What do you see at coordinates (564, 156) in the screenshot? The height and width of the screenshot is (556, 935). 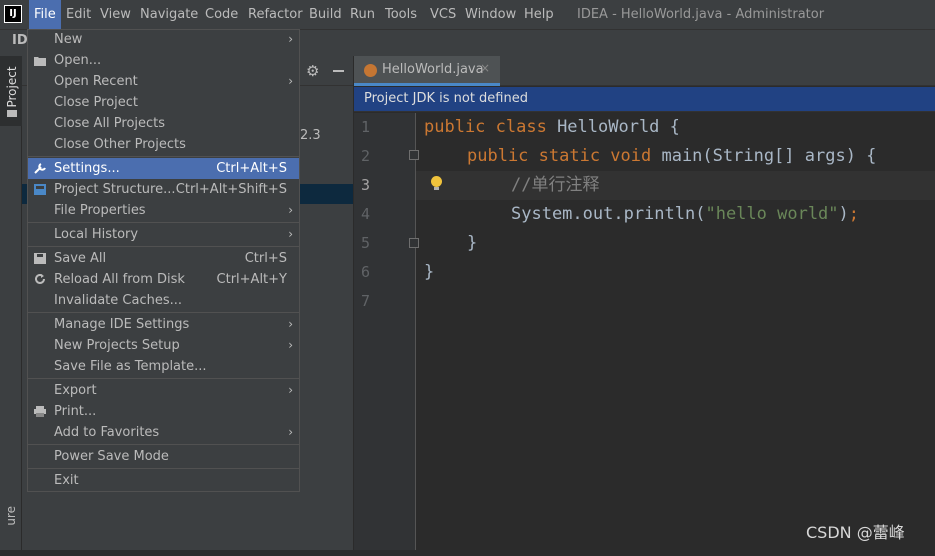 I see `code-keyword: public static void` at bounding box center [564, 156].